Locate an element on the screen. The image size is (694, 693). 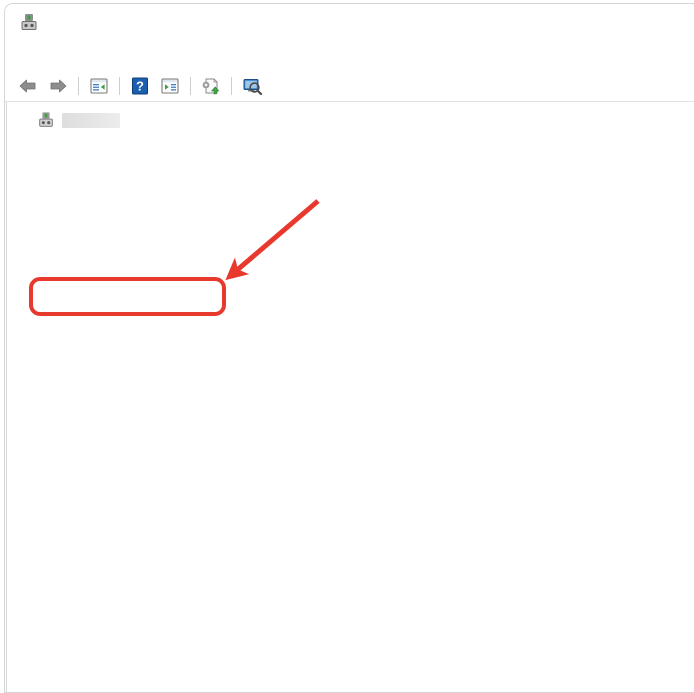
forward-button is located at coordinates (58, 86).